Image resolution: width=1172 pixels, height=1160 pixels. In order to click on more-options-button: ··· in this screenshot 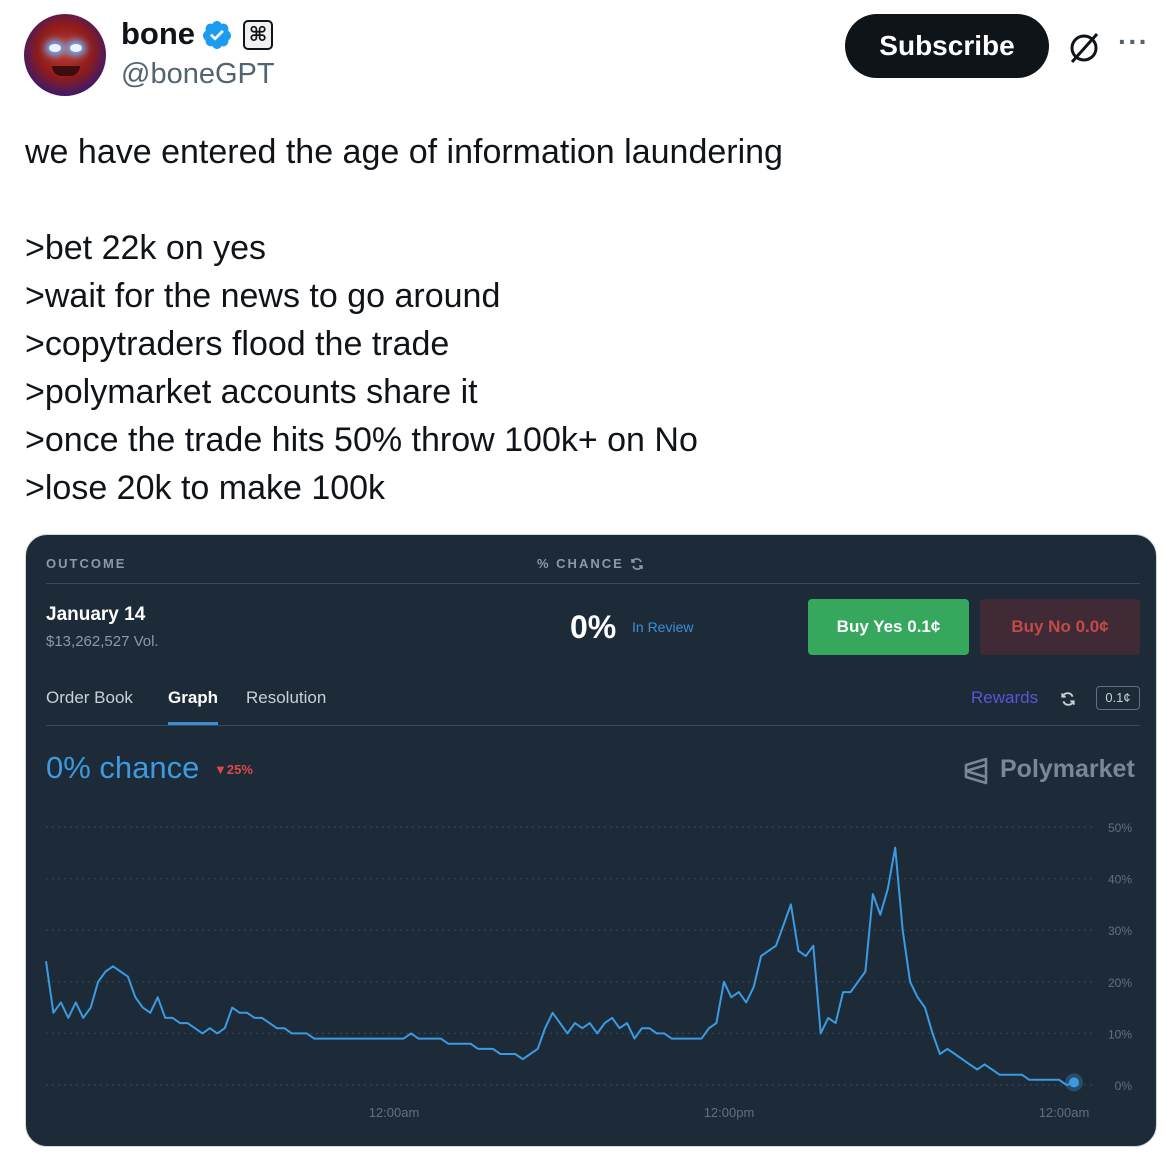, I will do `click(1133, 42)`.